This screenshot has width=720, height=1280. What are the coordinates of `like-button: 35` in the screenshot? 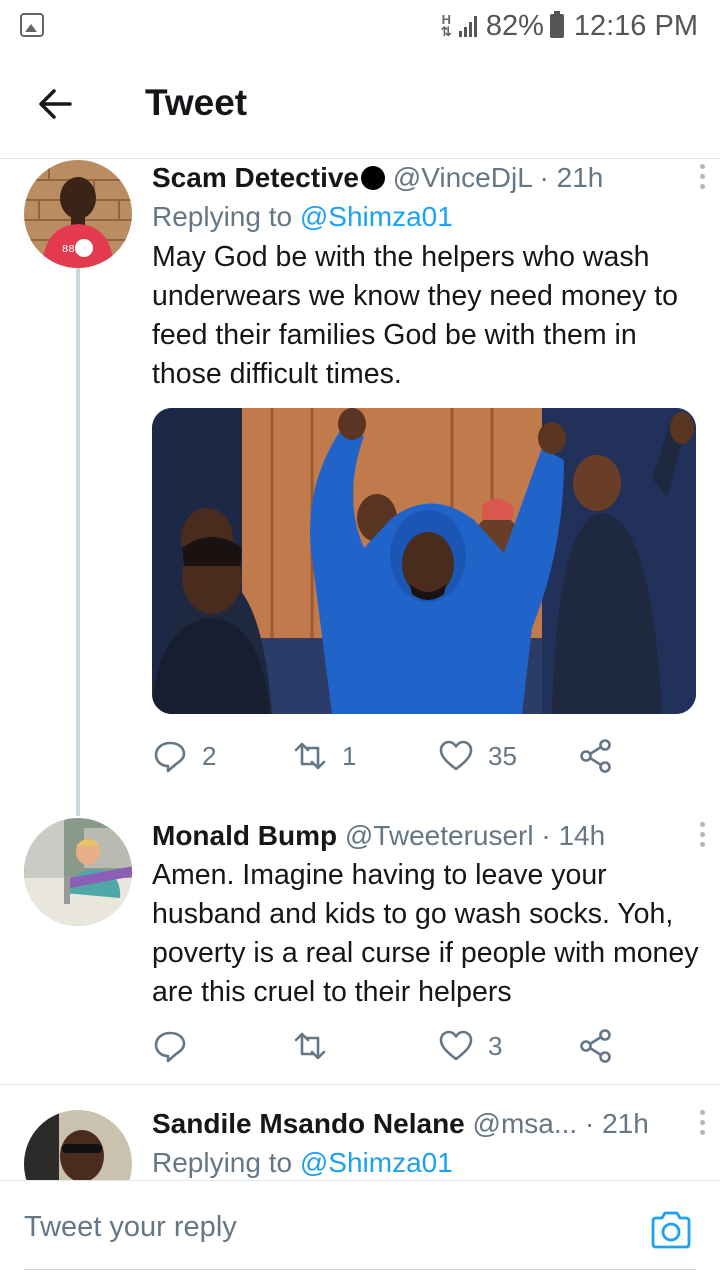 It's located at (477, 756).